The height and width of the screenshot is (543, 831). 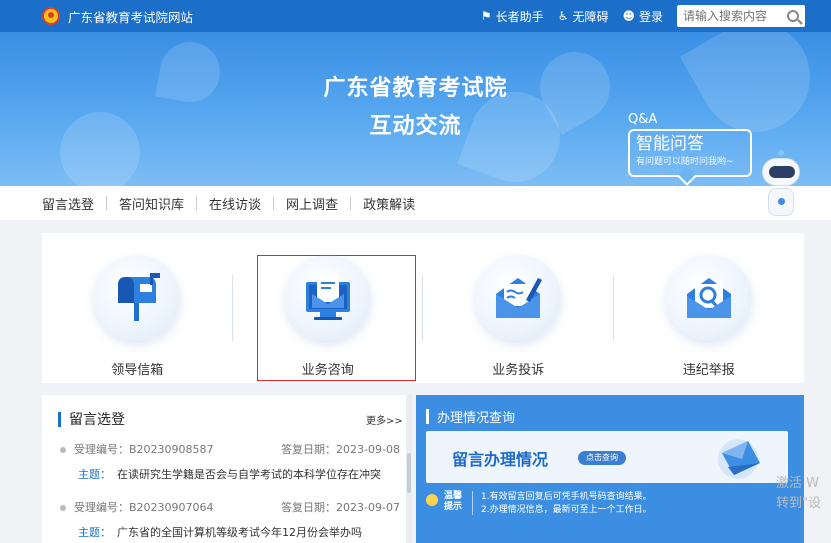 I want to click on robot-face, so click(x=782, y=172).